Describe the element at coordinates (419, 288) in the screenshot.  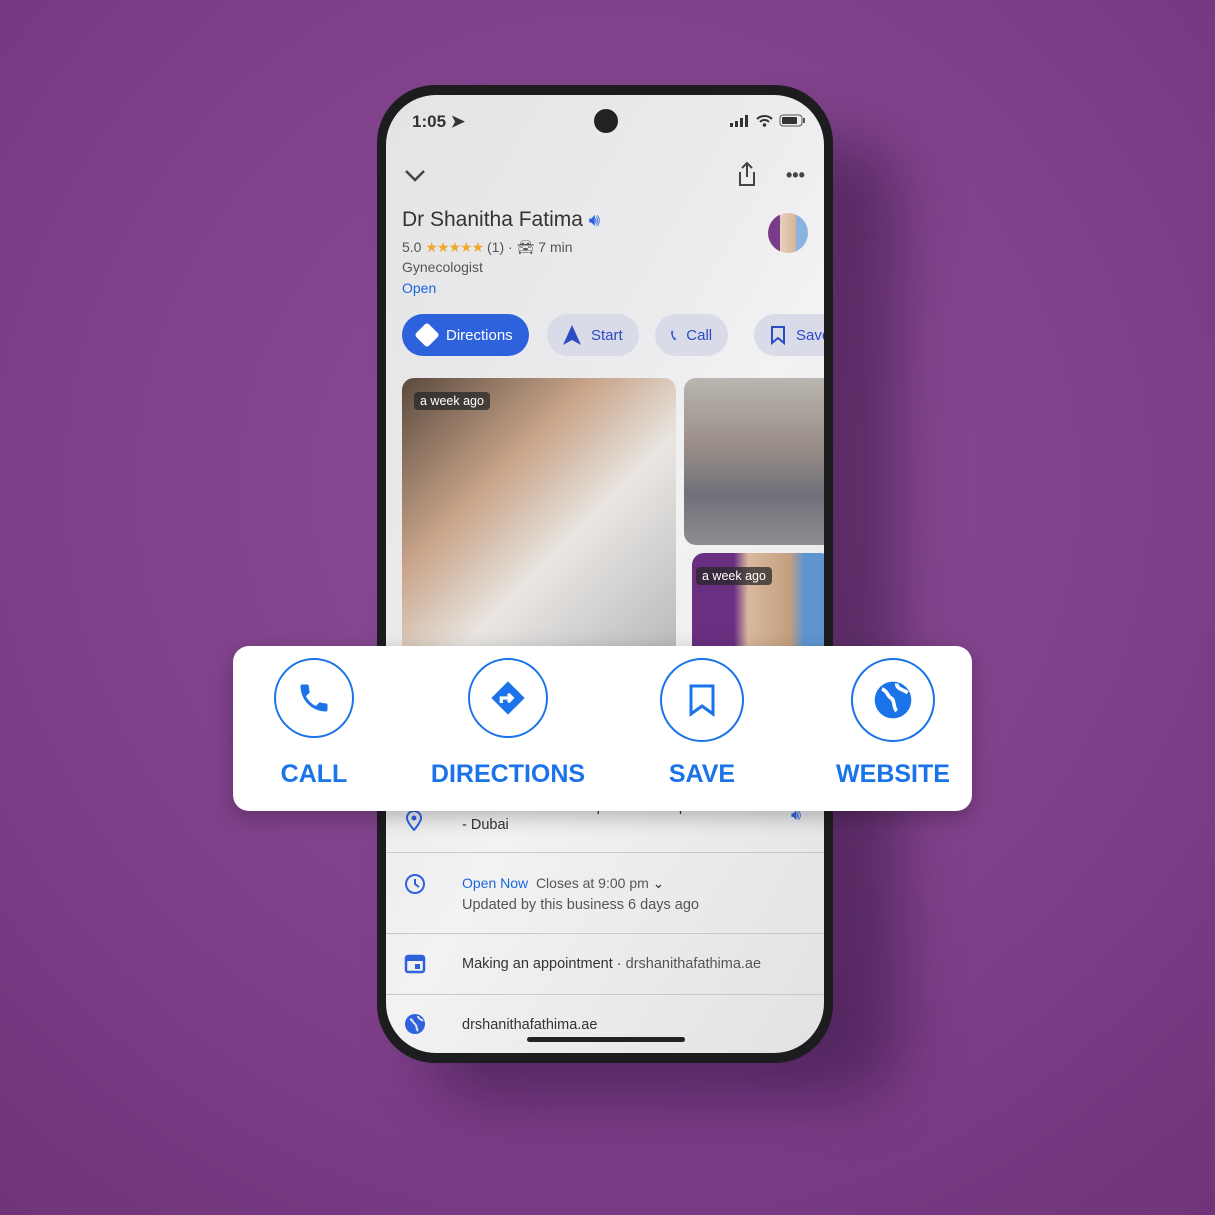
I see `open-status: Open` at that location.